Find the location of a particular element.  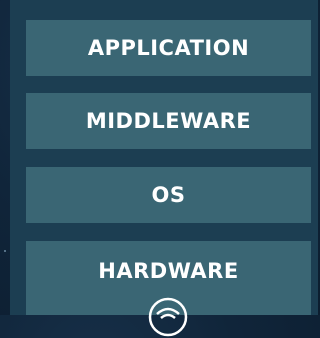

circle-logo-icon is located at coordinates (168, 317).